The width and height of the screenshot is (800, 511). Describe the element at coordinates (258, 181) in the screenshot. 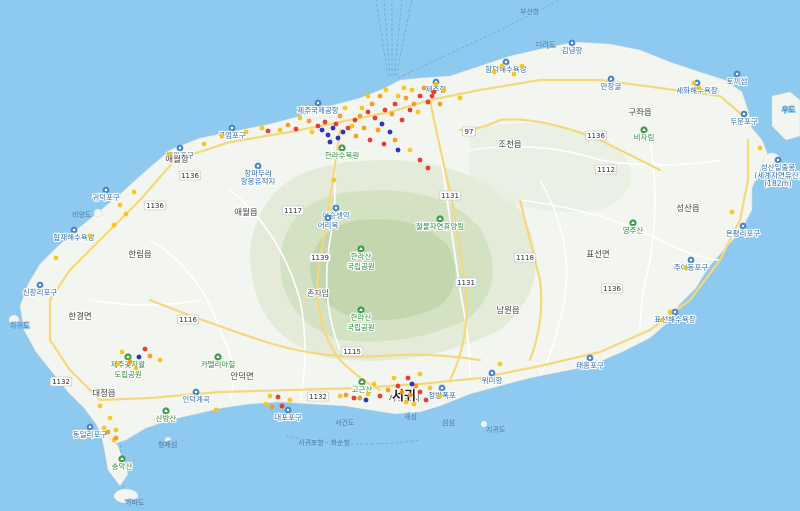

I see `poi-hangpadu-2: 항몽유적지` at that location.